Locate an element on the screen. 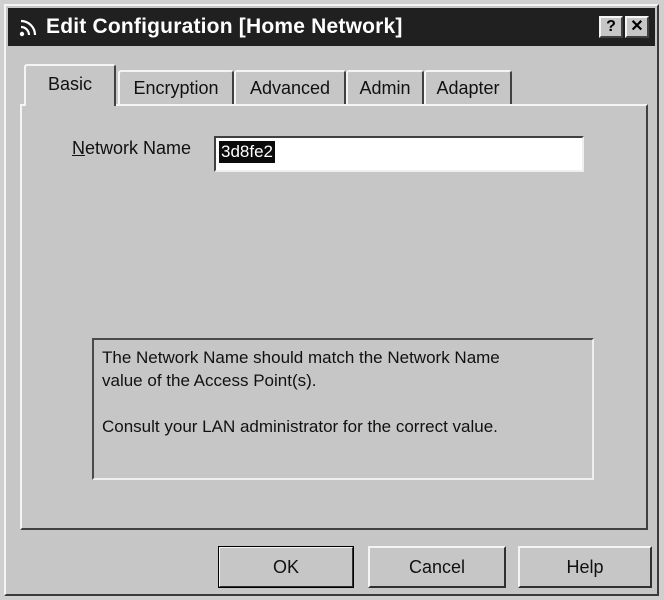 Image resolution: width=664 pixels, height=600 pixels. question-mark-icon: ? is located at coordinates (611, 26).